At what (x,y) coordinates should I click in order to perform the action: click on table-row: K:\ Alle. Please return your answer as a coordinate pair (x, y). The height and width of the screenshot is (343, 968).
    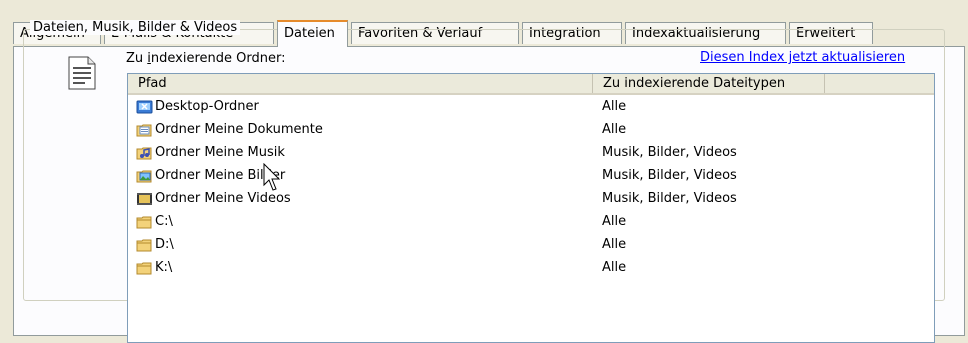
    Looking at the image, I should click on (531, 267).